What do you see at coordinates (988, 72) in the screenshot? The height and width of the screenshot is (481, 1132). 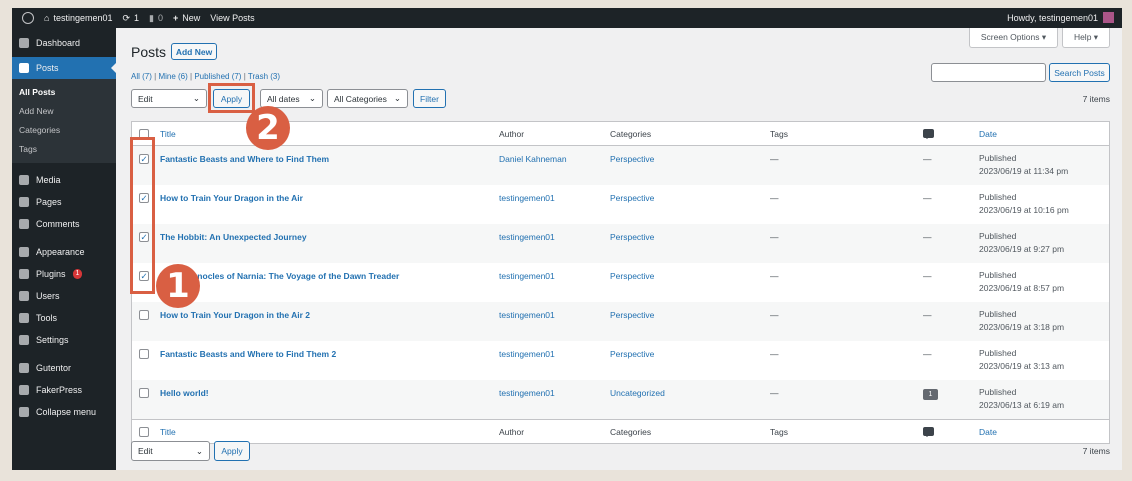 I see `search-input` at bounding box center [988, 72].